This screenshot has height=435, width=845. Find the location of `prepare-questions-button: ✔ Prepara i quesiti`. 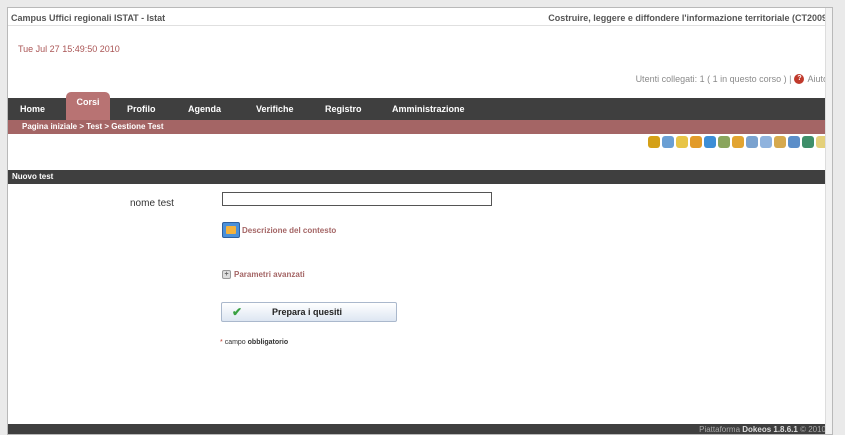

prepare-questions-button: ✔ Prepara i quesiti is located at coordinates (309, 312).